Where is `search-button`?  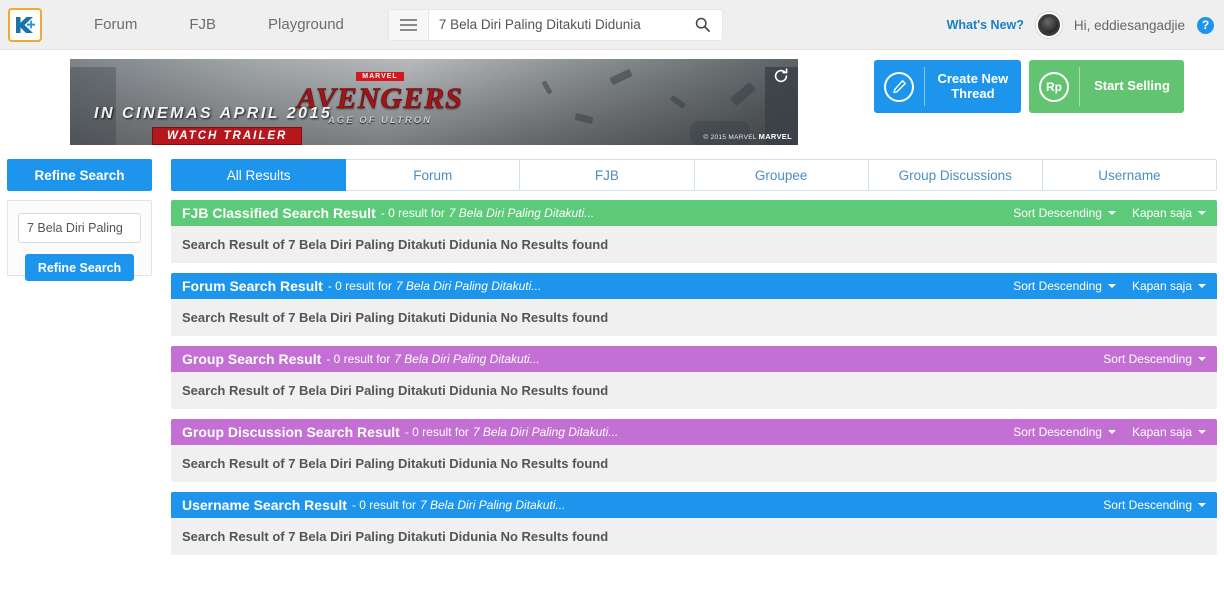
search-button is located at coordinates (703, 25).